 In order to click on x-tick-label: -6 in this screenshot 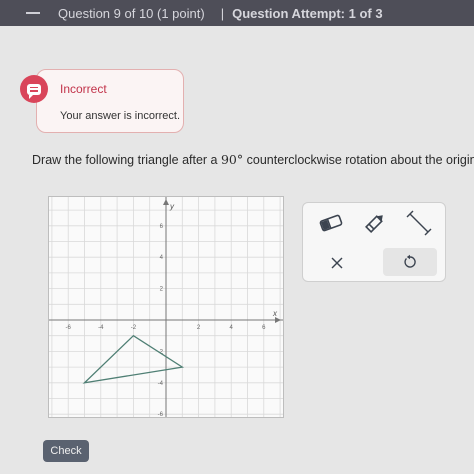, I will do `click(69, 328)`.